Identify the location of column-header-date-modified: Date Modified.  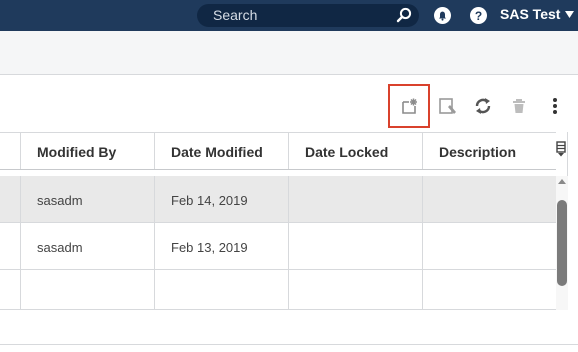
(221, 151).